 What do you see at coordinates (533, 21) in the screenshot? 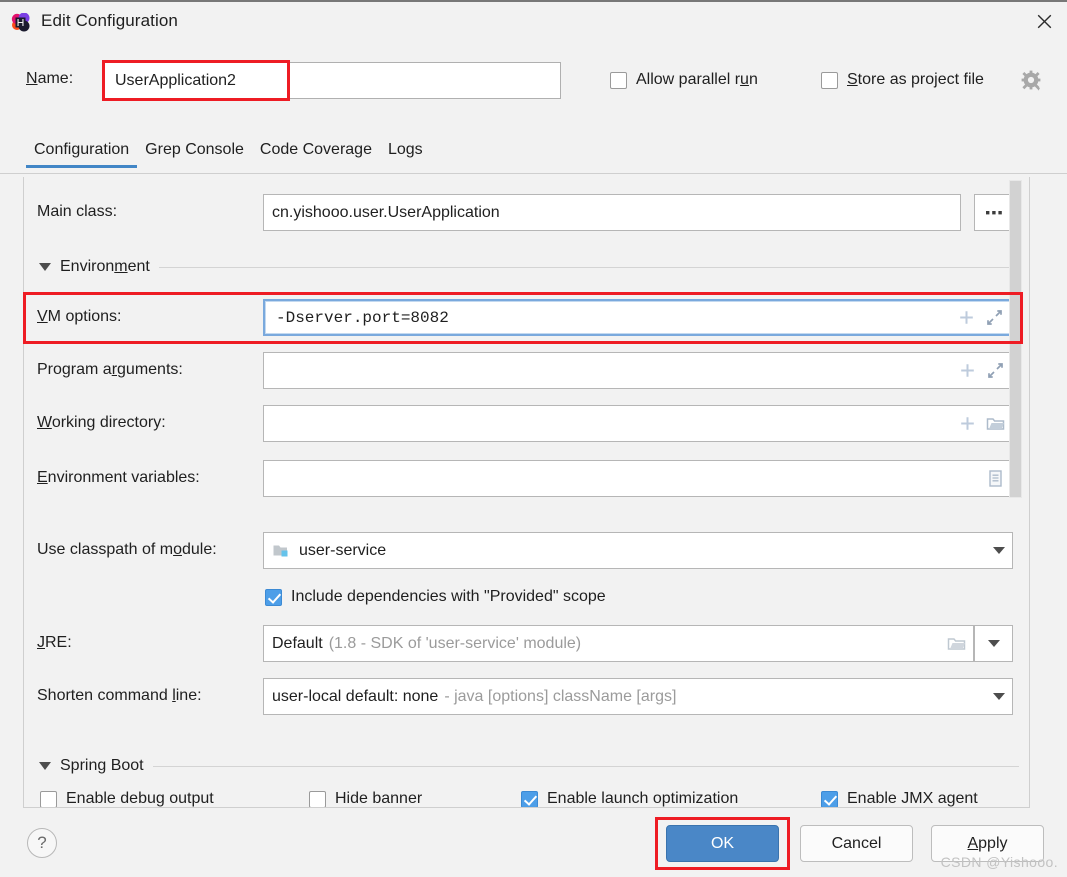
I see `title-bar: Edit Configuration` at bounding box center [533, 21].